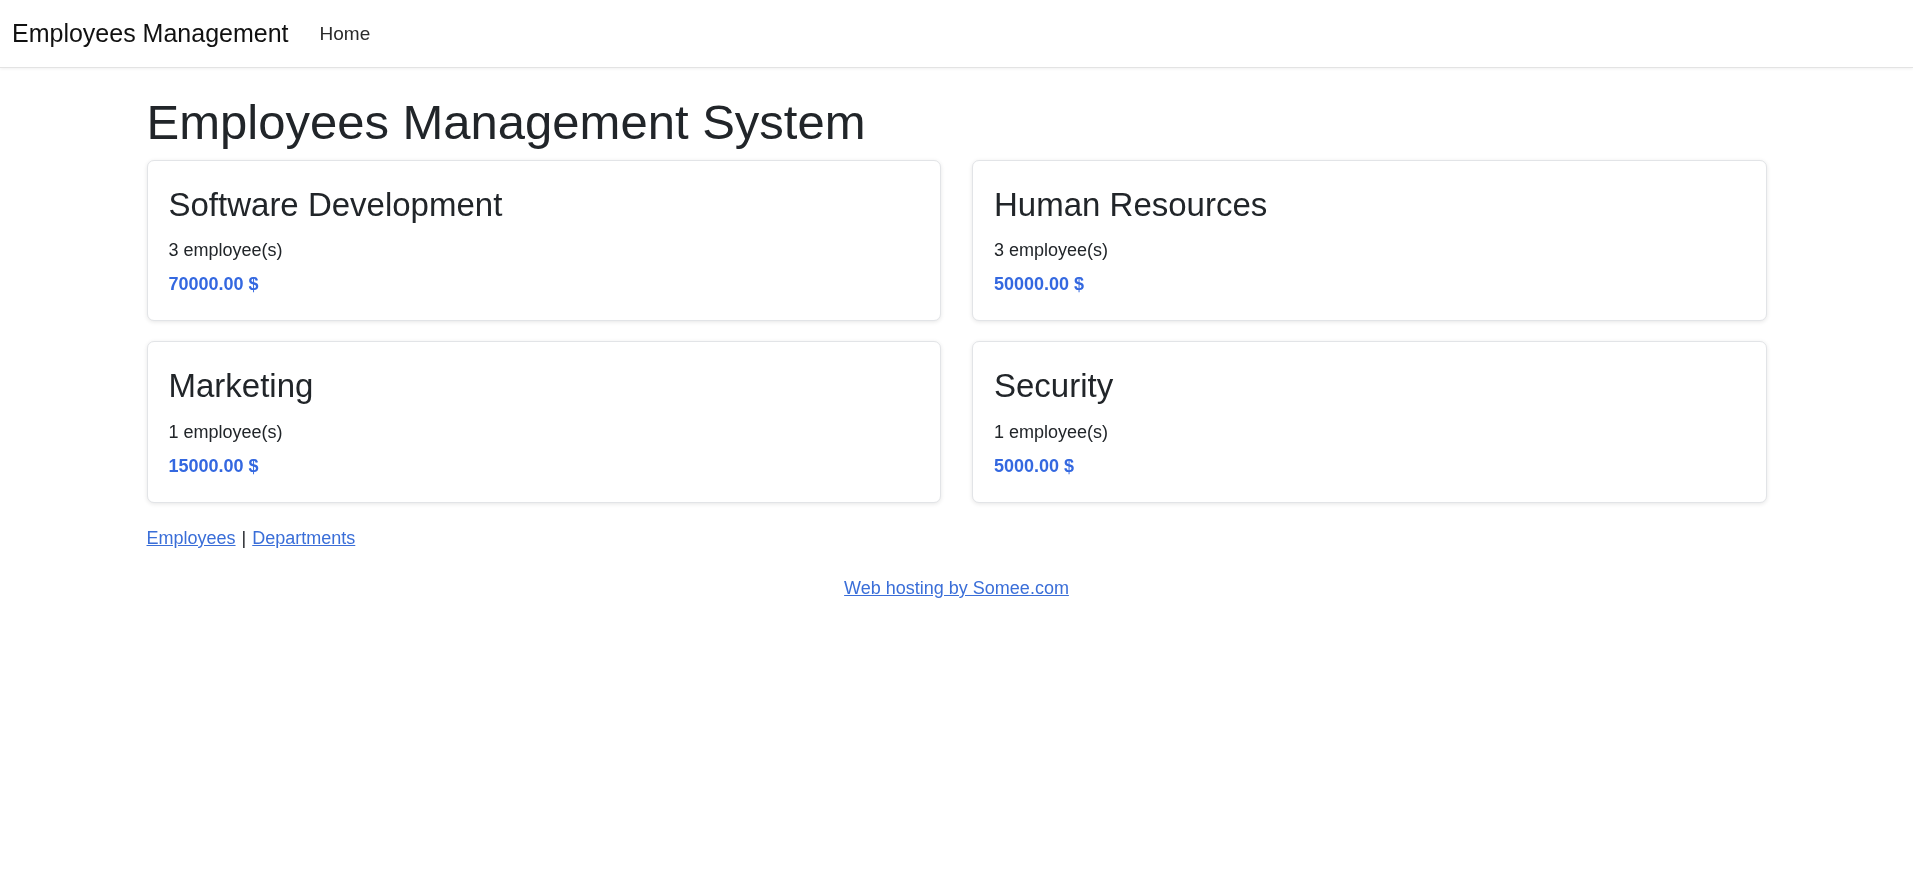  What do you see at coordinates (191, 538) in the screenshot?
I see `employees-link: Employees` at bounding box center [191, 538].